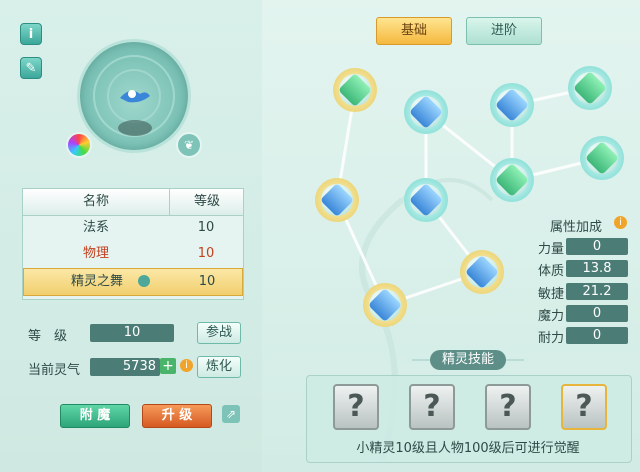  What do you see at coordinates (597, 268) in the screenshot?
I see `attr-value: 13.8` at bounding box center [597, 268].